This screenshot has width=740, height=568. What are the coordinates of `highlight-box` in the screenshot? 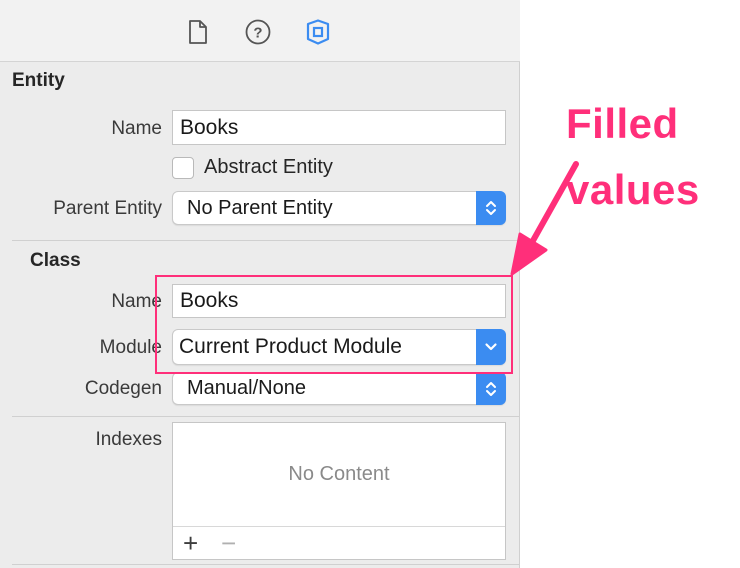 It's located at (334, 324).